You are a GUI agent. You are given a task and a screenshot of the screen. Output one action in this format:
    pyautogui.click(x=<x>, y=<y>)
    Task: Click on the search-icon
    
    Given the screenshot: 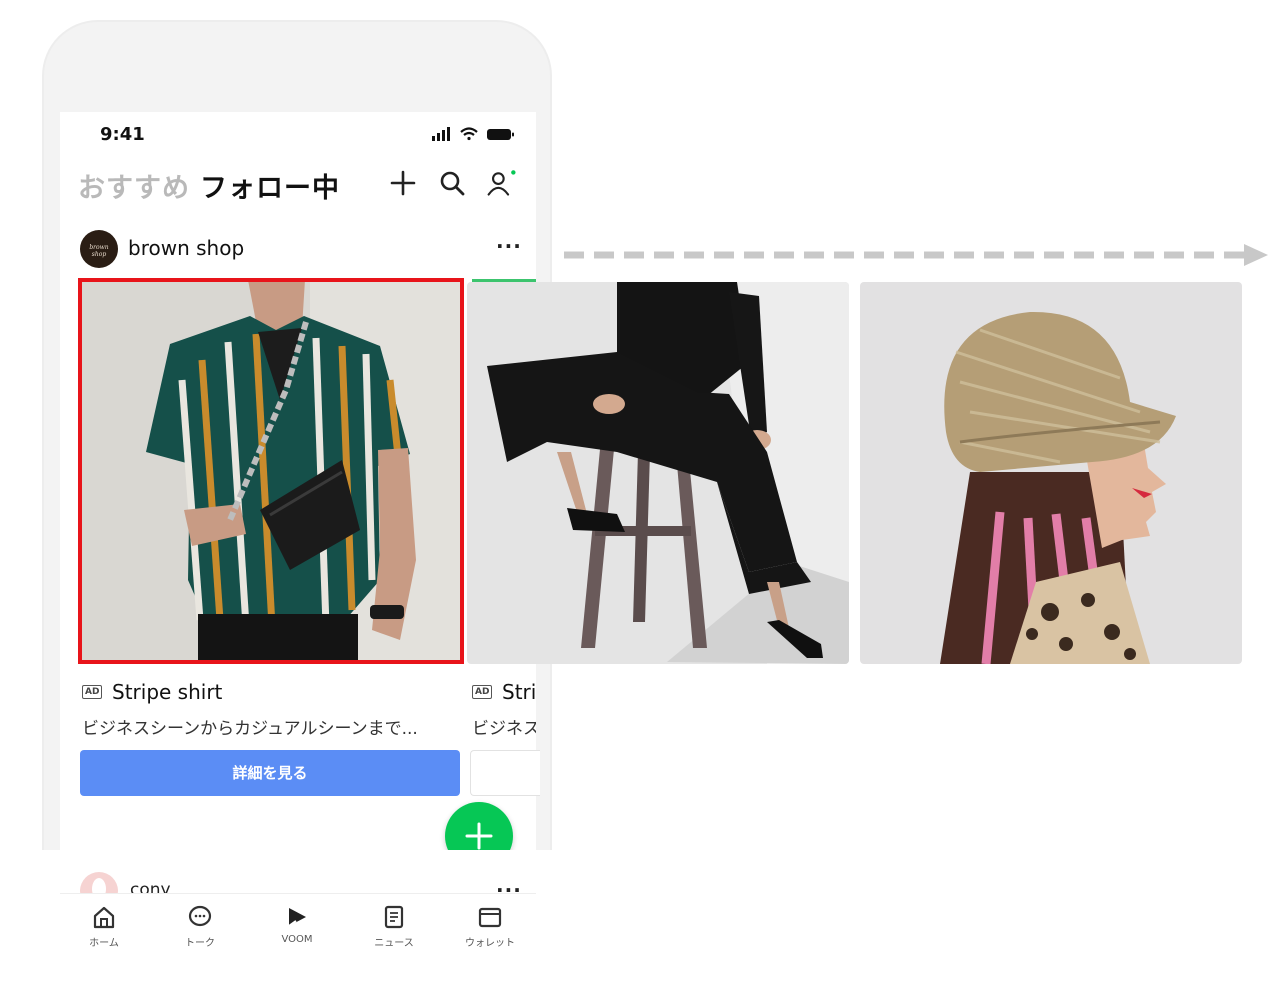 What is the action you would take?
    pyautogui.click(x=452, y=183)
    